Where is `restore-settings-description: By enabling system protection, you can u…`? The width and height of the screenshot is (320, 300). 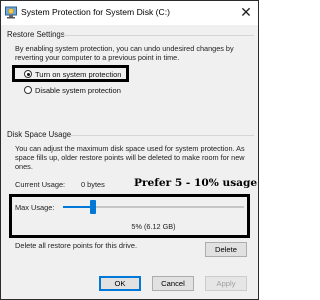
restore-settings-description: By enabling system protection, you can u… is located at coordinates (124, 53).